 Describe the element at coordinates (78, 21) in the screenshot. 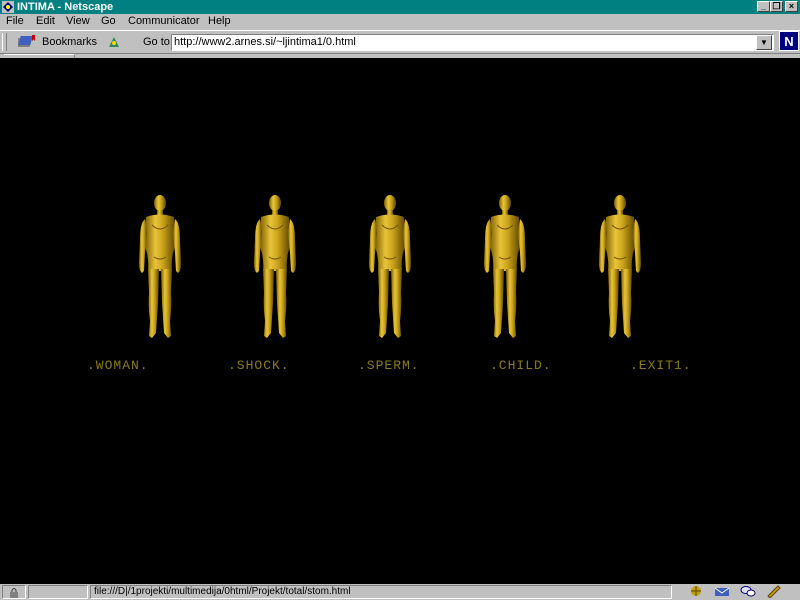

I see `menu-view: View` at that location.